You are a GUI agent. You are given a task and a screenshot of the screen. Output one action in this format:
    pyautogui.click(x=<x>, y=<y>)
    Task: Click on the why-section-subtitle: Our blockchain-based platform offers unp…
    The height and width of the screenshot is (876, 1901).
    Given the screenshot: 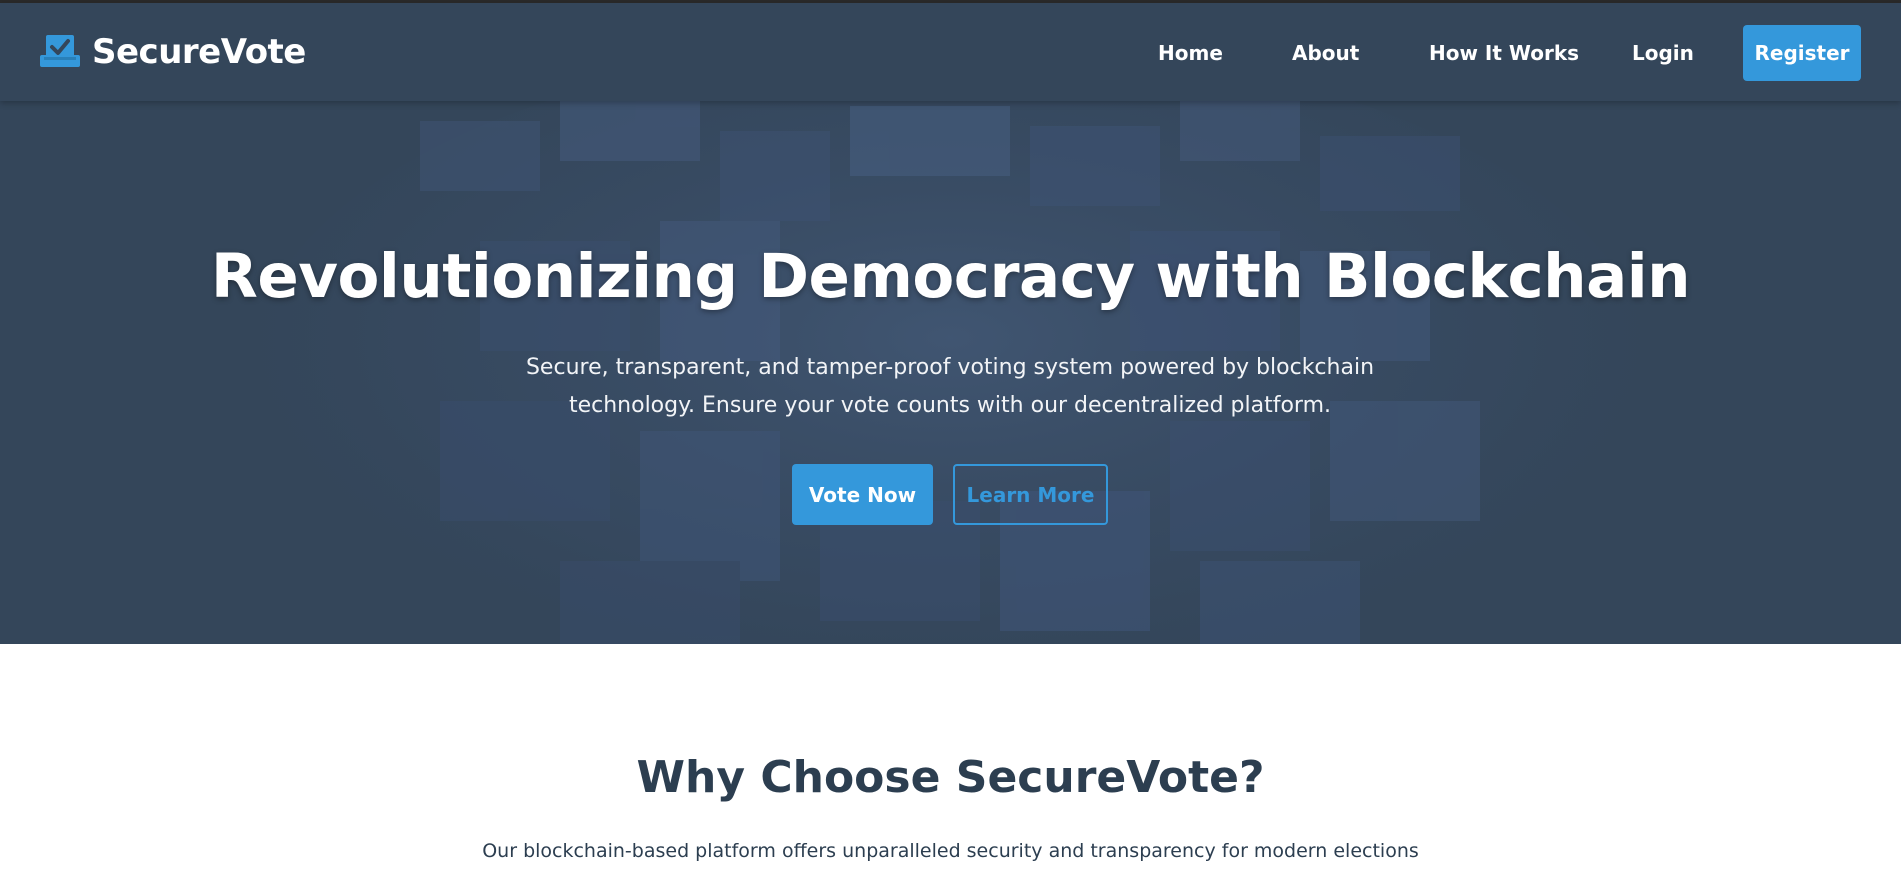 What is the action you would take?
    pyautogui.click(x=950, y=851)
    